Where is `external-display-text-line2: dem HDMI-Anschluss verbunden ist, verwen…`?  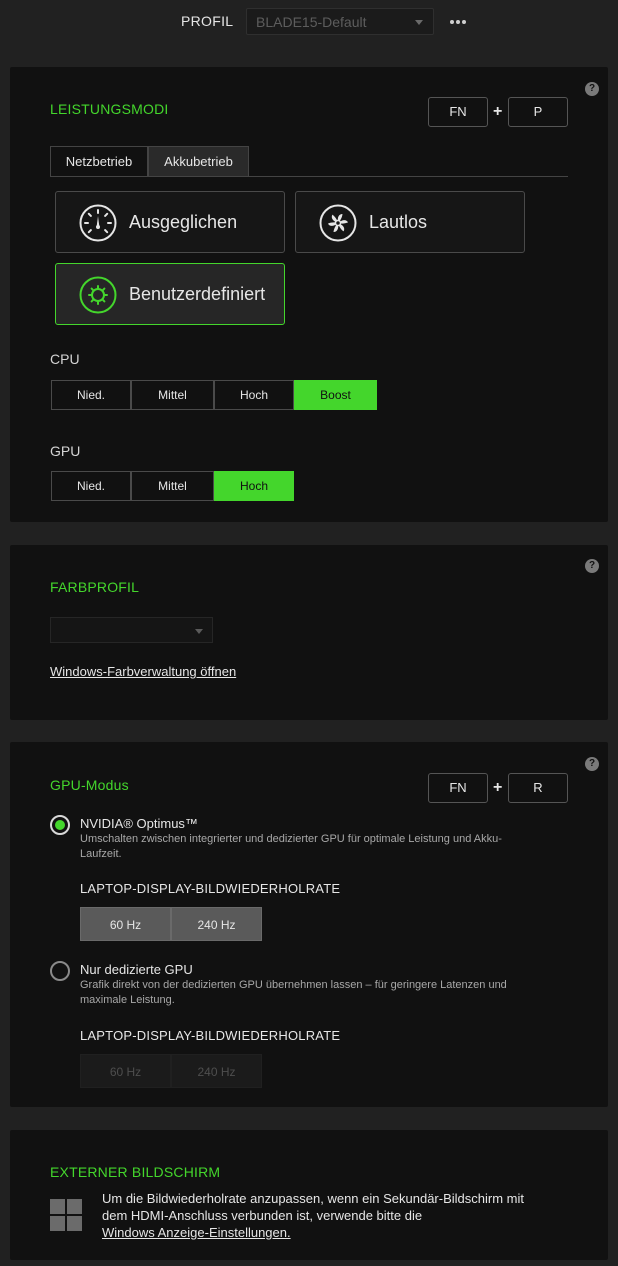 external-display-text-line2: dem HDMI-Anschluss verbunden ist, verwen… is located at coordinates (262, 1215).